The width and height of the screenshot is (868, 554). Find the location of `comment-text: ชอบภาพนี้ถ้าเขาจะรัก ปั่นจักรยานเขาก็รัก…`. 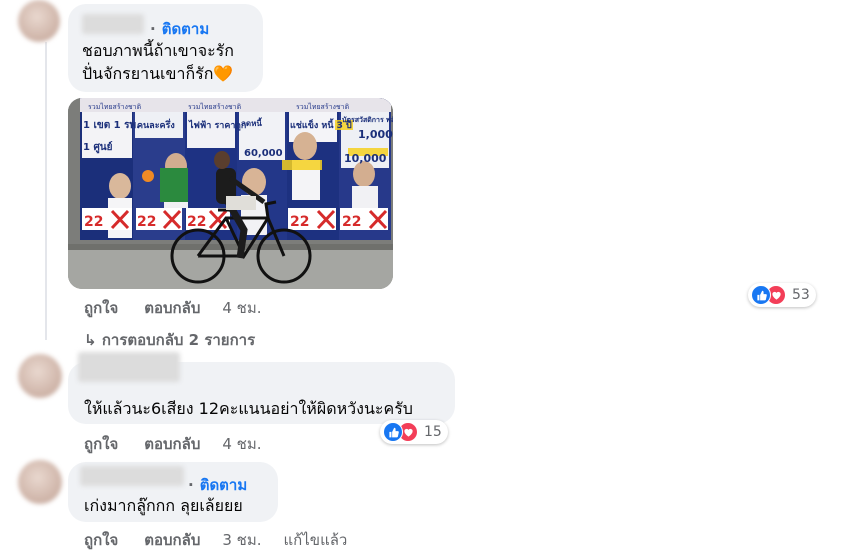

comment-text: ชอบภาพนี้ถ้าเขาจะรัก ปั่นจักรยานเขาก็รัก… is located at coordinates (158, 62).